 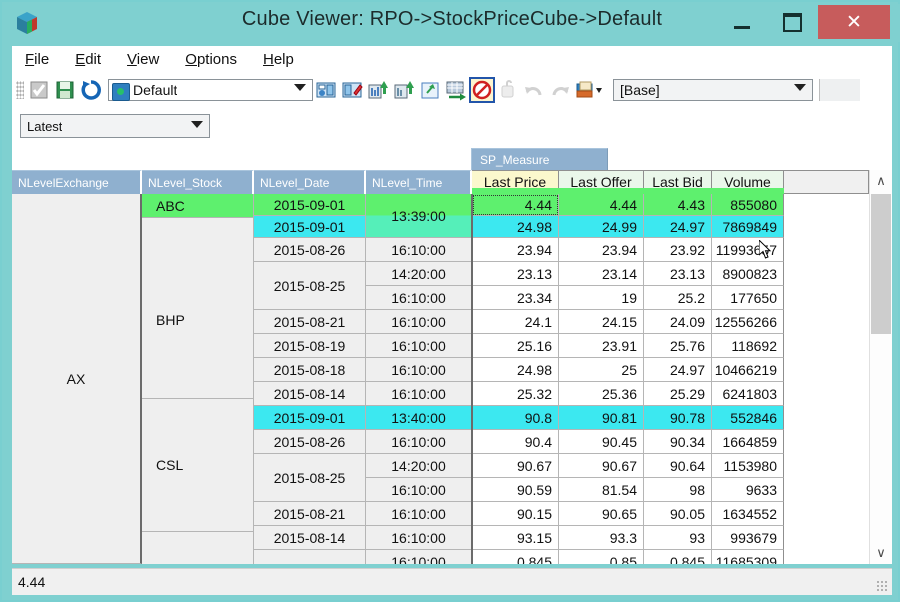 I want to click on calculator-edit-icon, so click(x=352, y=90).